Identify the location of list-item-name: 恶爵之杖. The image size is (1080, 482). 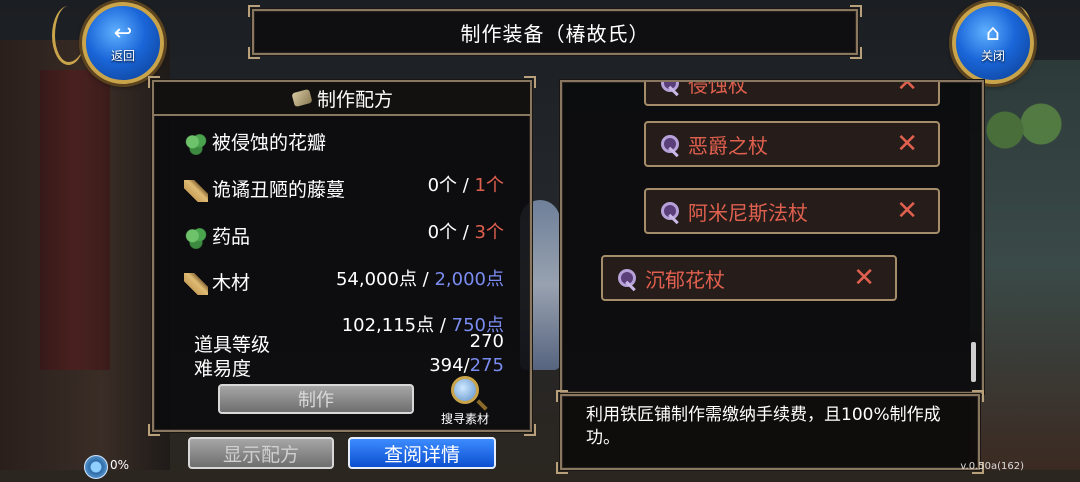
(728, 145).